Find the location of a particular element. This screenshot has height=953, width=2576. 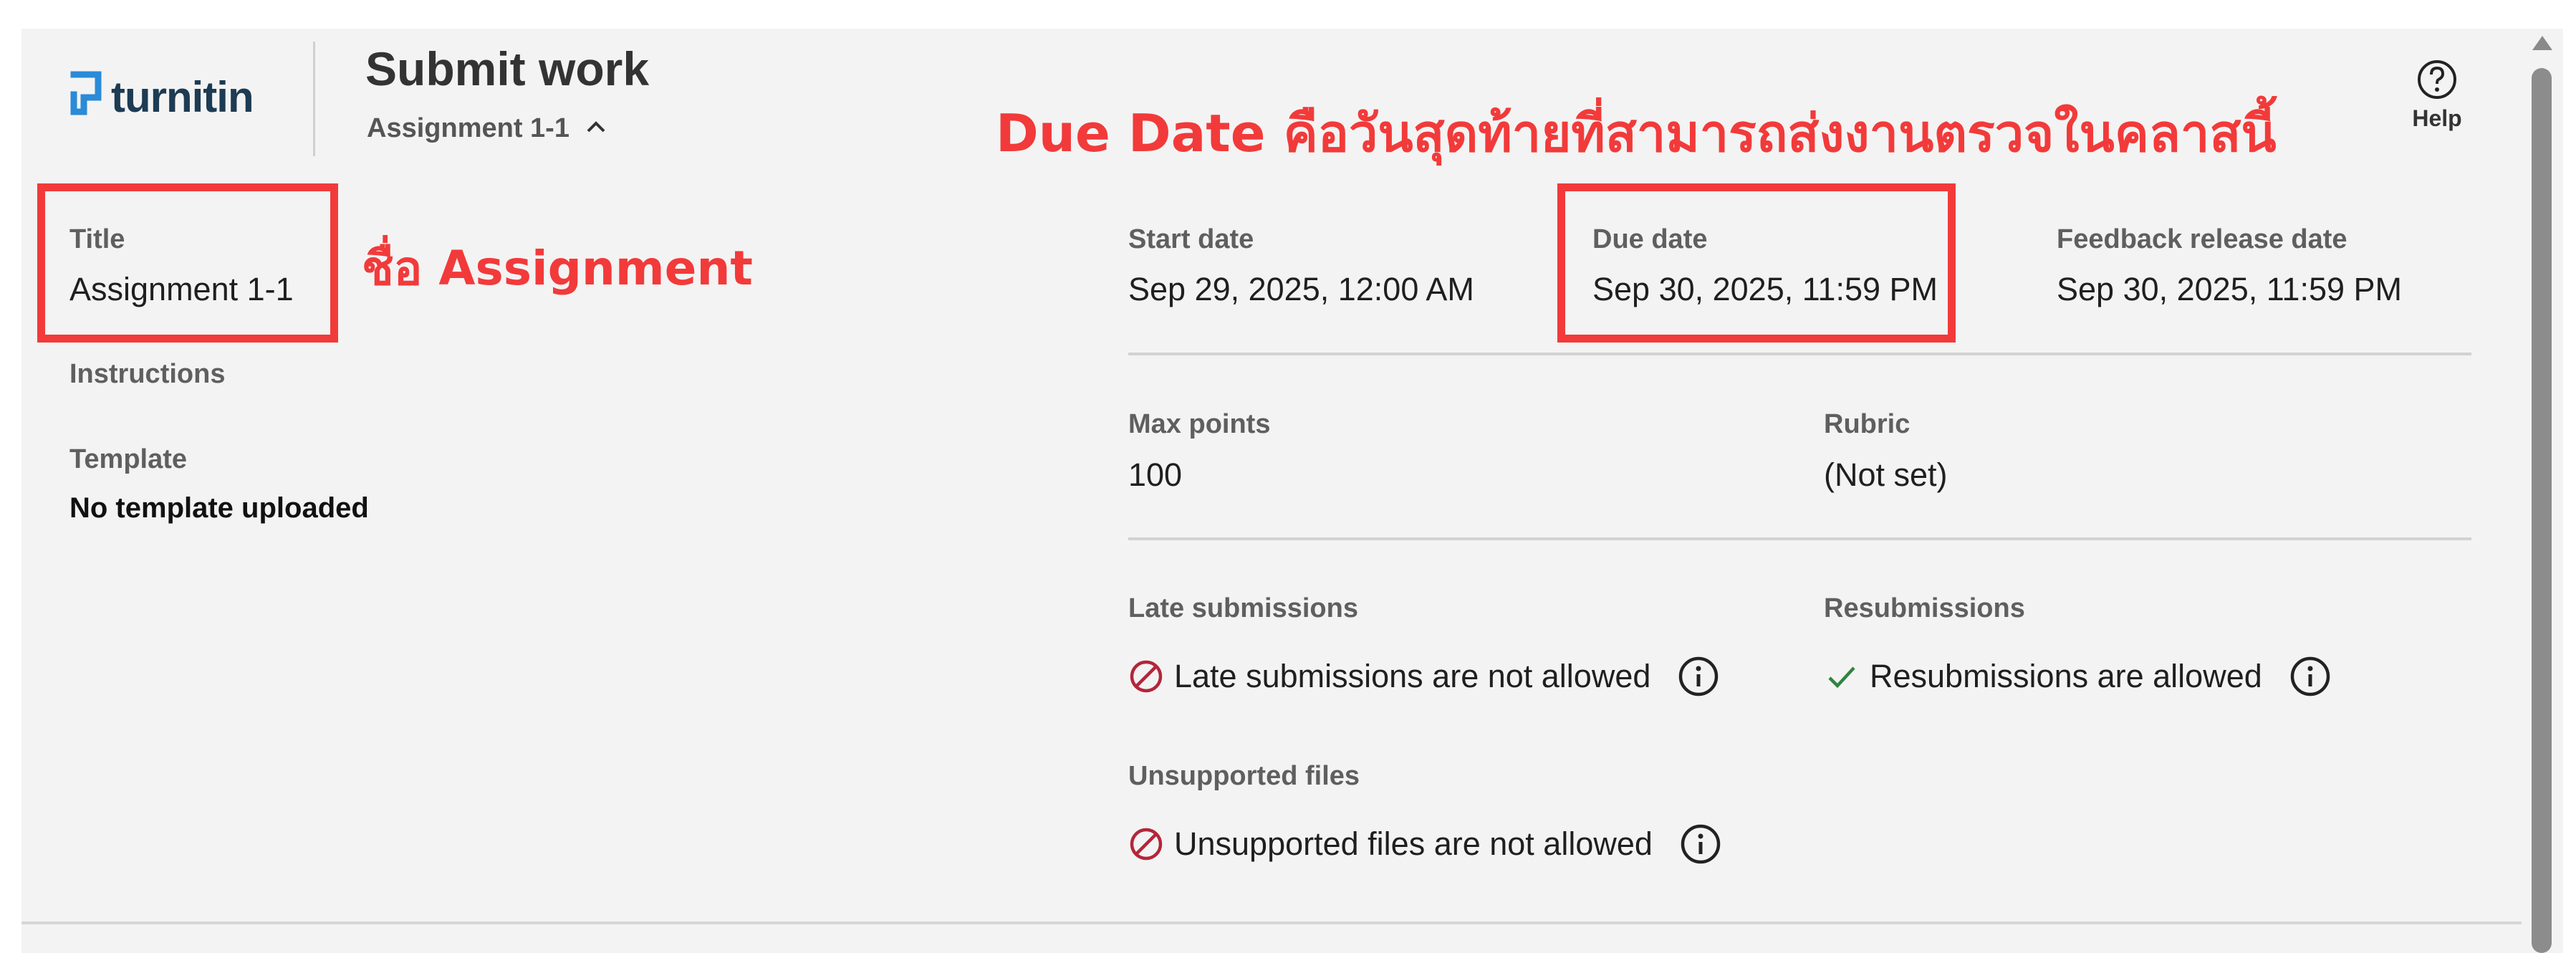

late-submissions-status: Late submissions are not allowed is located at coordinates (1423, 677).